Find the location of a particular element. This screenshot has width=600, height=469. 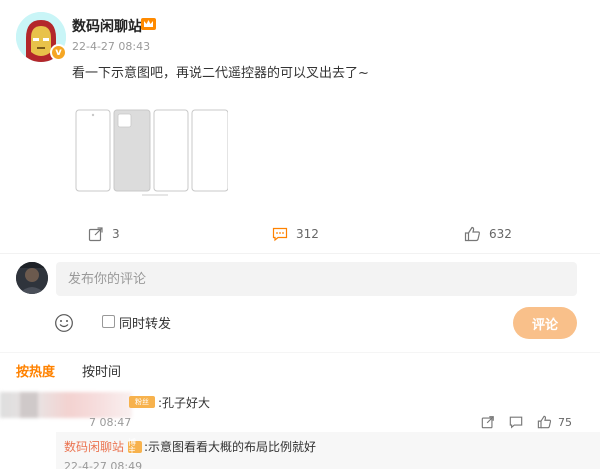

comment-count: 312 is located at coordinates (307, 234).